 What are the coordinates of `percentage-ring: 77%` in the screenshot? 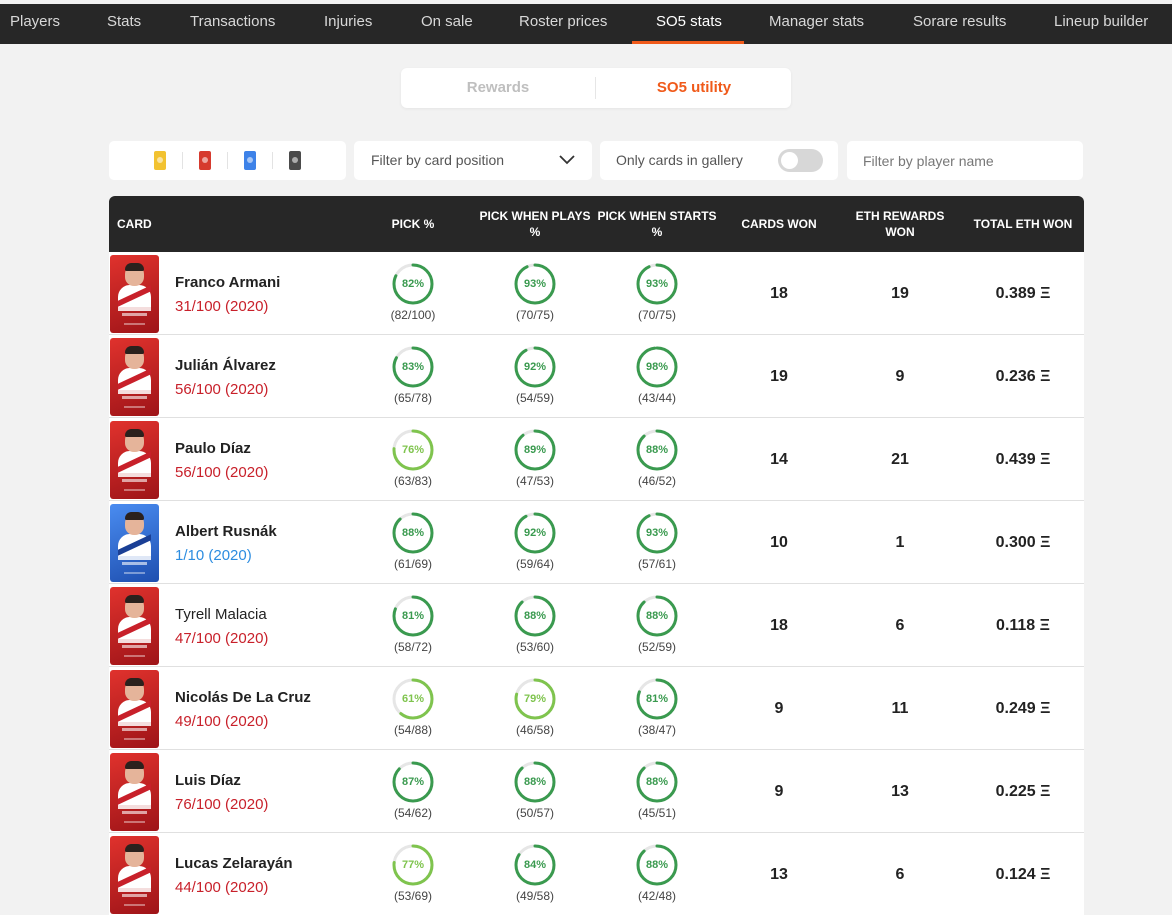 It's located at (413, 865).